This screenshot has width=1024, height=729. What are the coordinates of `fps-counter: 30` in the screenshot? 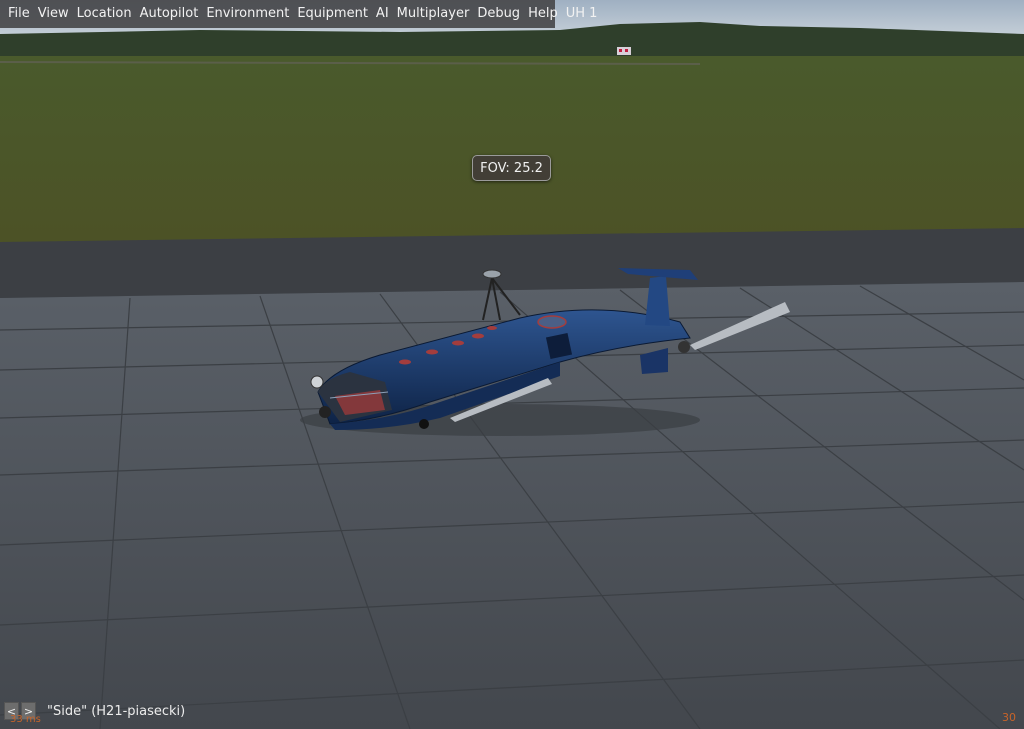 It's located at (1009, 717).